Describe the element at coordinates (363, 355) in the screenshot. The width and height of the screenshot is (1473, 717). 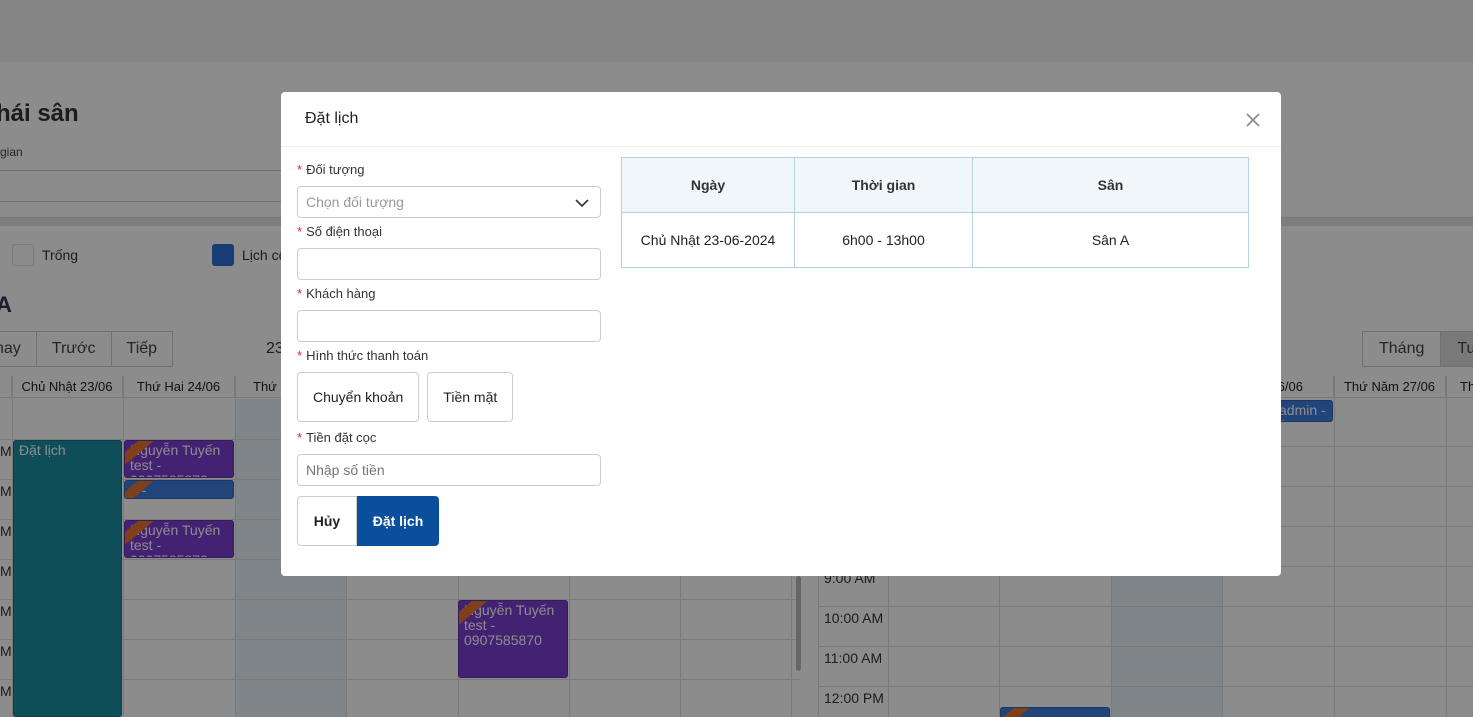
I see `field-label-payment: * Hình thức thanh toán` at that location.